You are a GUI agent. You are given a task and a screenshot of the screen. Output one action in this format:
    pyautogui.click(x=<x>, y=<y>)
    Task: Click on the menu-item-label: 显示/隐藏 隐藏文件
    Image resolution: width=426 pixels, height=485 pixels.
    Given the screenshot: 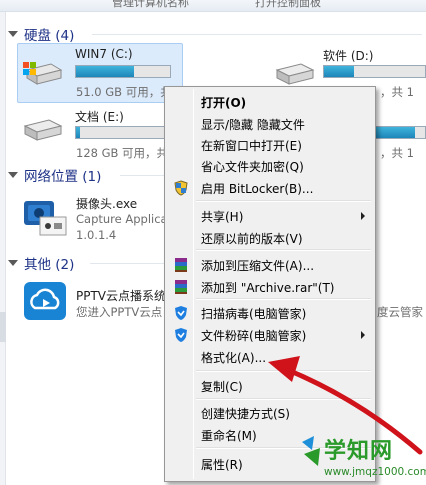 What is the action you would take?
    pyautogui.click(x=253, y=125)
    